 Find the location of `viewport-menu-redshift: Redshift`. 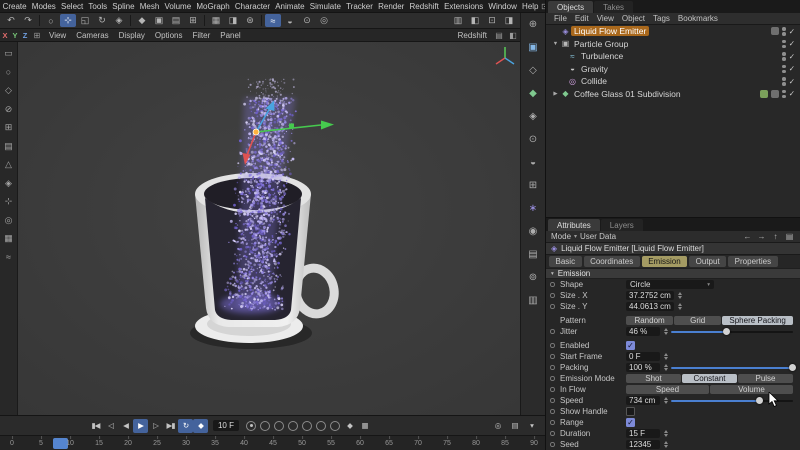

viewport-menu-redshift: Redshift is located at coordinates (472, 35).